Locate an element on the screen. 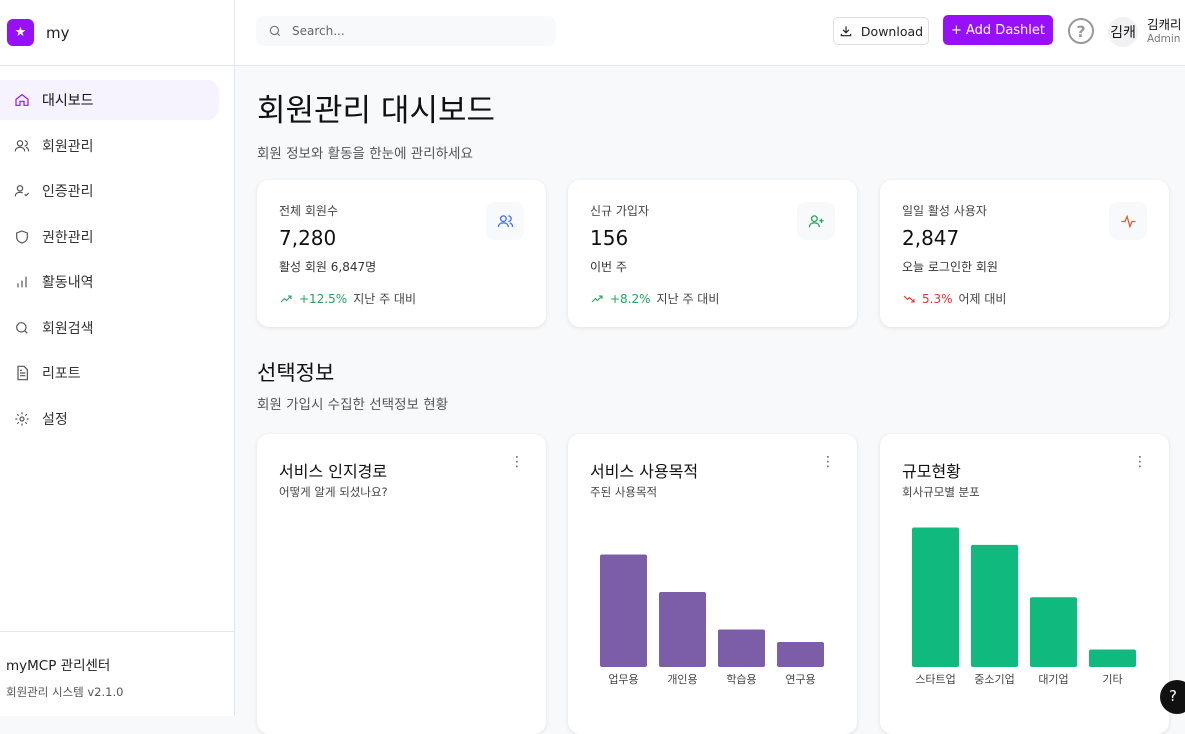 This screenshot has height=734, width=1185. stat-label: 전체 회원수 is located at coordinates (309, 211).